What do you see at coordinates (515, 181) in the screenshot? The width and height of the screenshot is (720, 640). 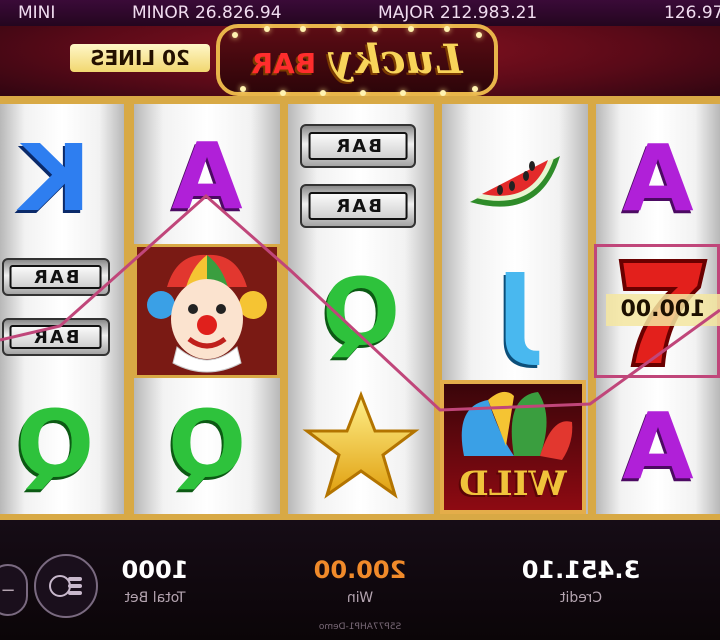 I see `watermelon-icon` at bounding box center [515, 181].